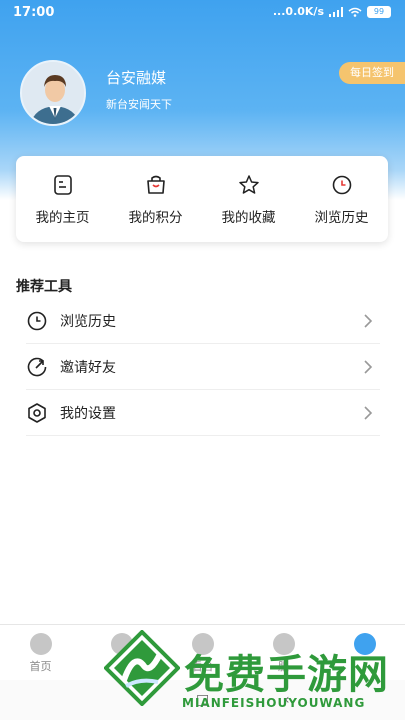 The width and height of the screenshot is (405, 720). What do you see at coordinates (248, 218) in the screenshot?
I see `quick-label: 我的收藏` at bounding box center [248, 218].